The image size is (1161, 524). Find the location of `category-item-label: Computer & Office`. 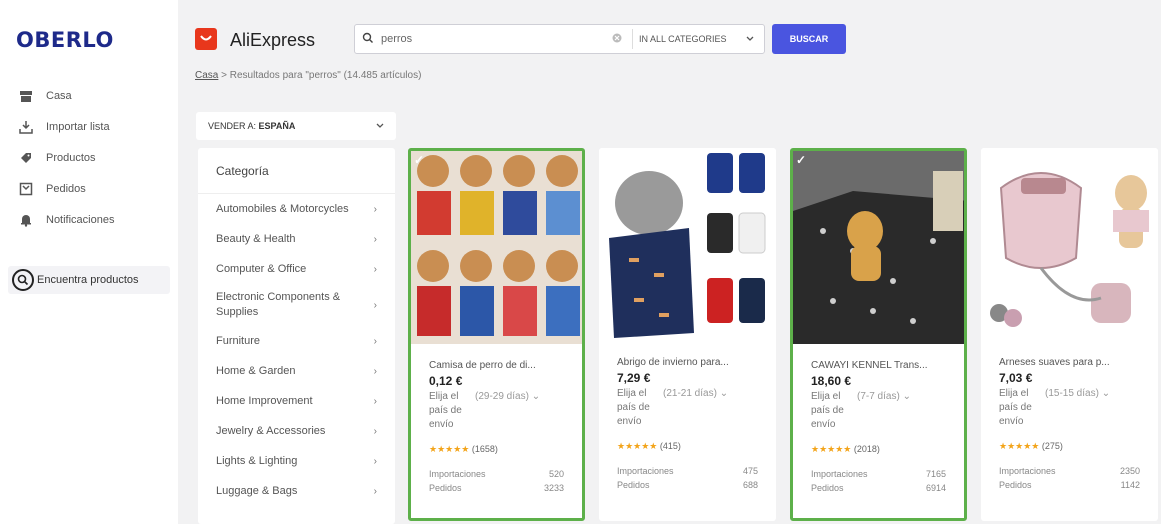

category-item-label: Computer & Office is located at coordinates (261, 269).